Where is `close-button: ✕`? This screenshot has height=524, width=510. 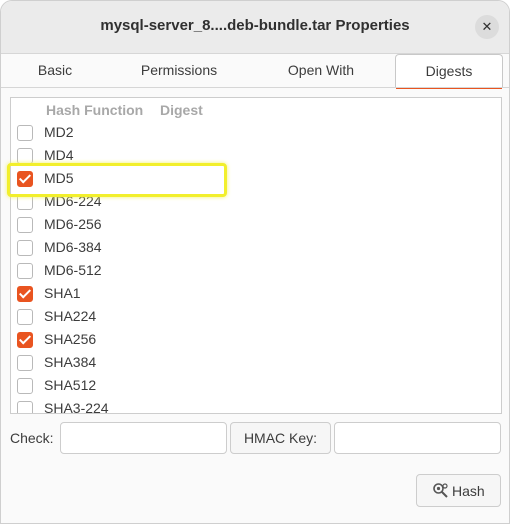
close-button: ✕ is located at coordinates (487, 27).